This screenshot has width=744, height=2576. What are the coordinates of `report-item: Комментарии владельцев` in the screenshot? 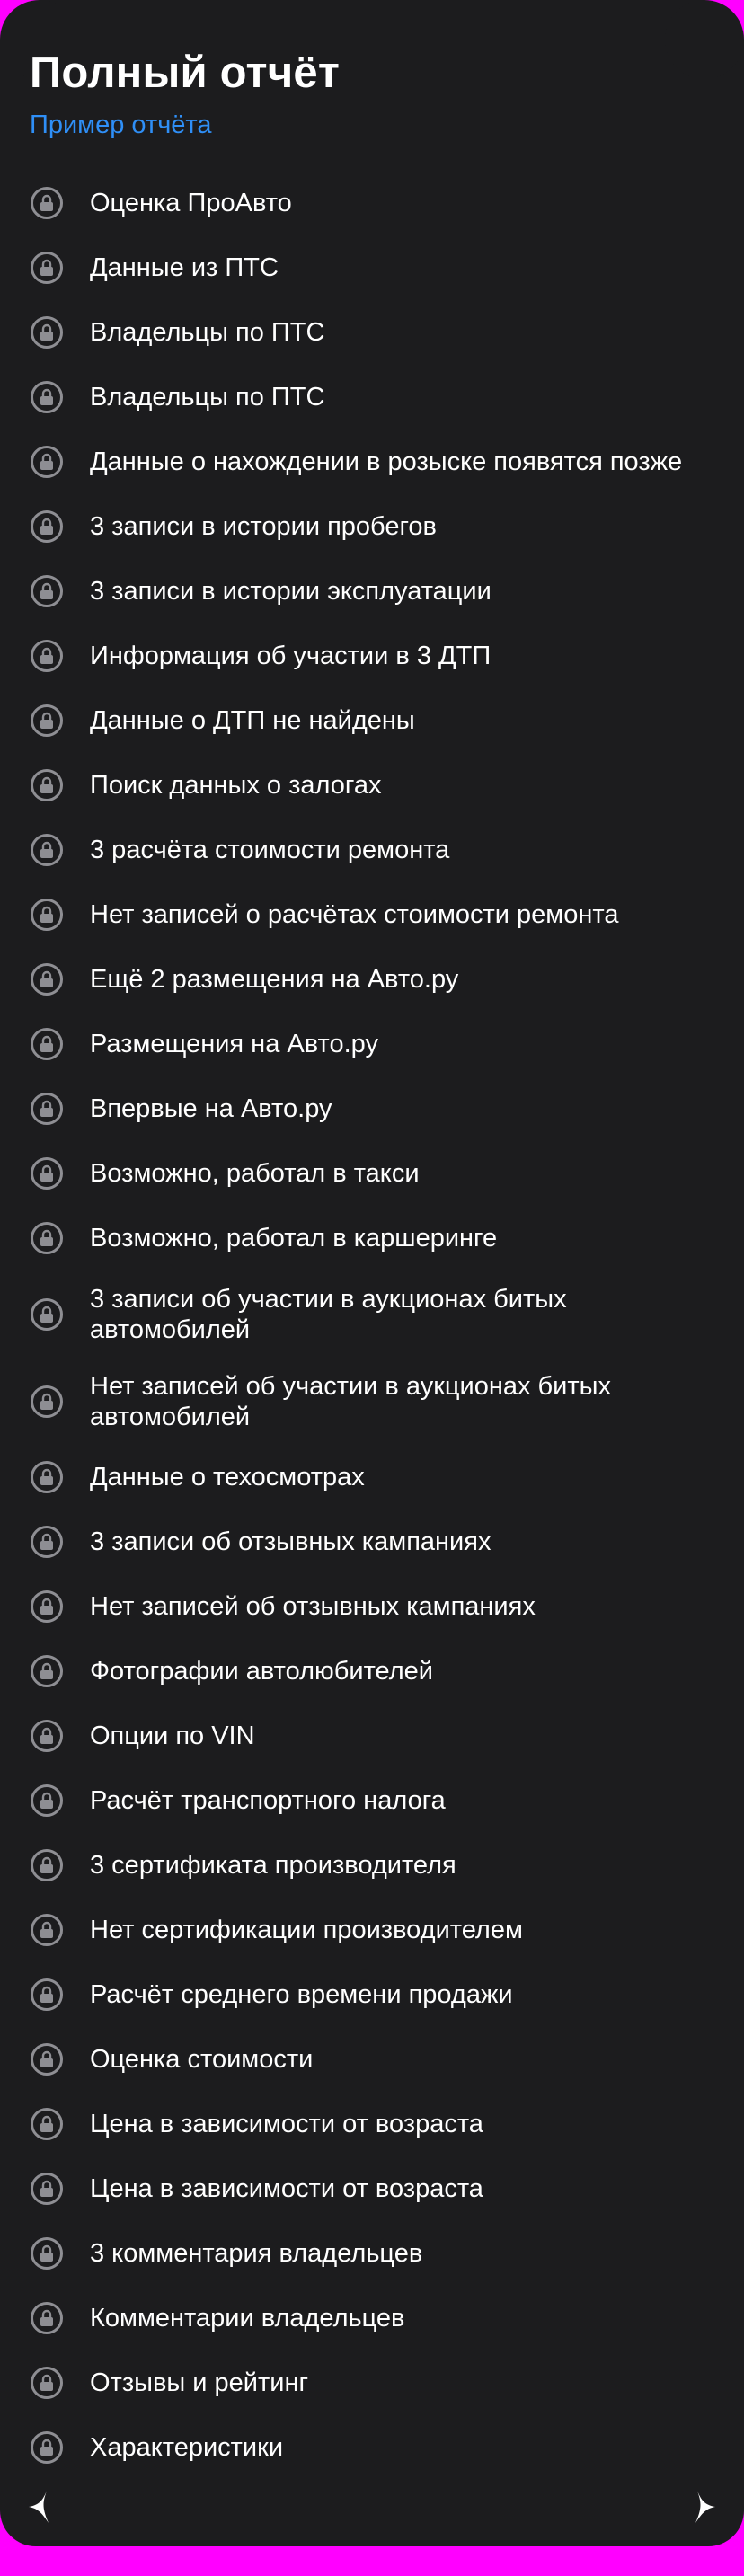 It's located at (376, 2318).